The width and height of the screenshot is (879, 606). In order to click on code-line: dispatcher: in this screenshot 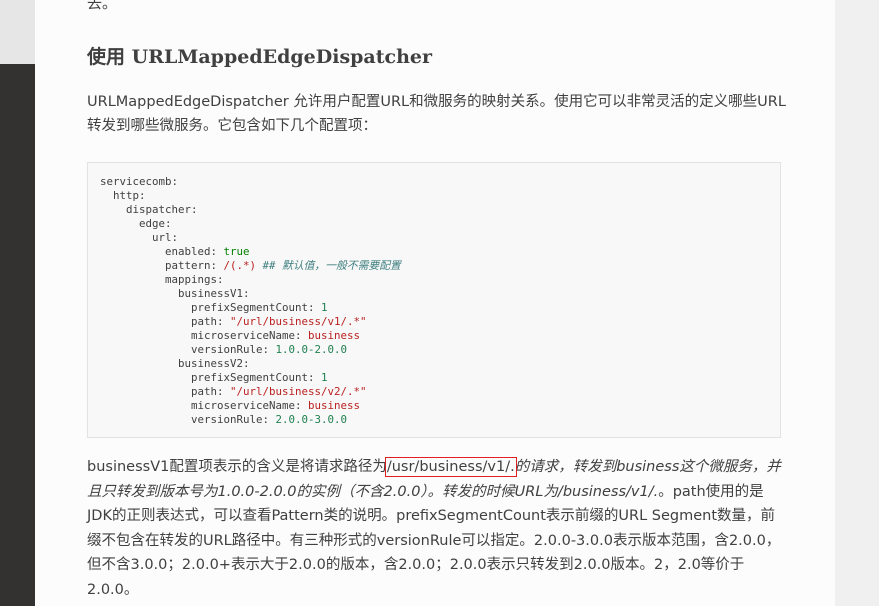, I will do `click(149, 209)`.